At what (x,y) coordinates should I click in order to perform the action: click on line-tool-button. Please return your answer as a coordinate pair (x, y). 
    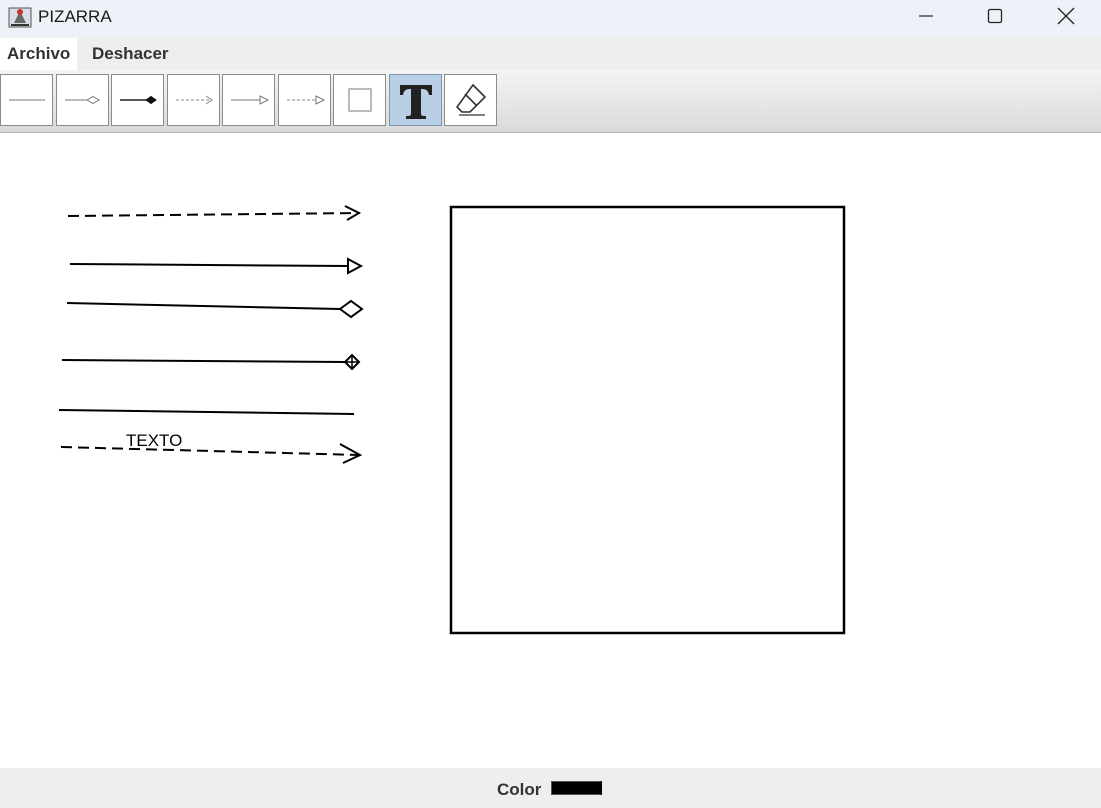
    Looking at the image, I should click on (26, 100).